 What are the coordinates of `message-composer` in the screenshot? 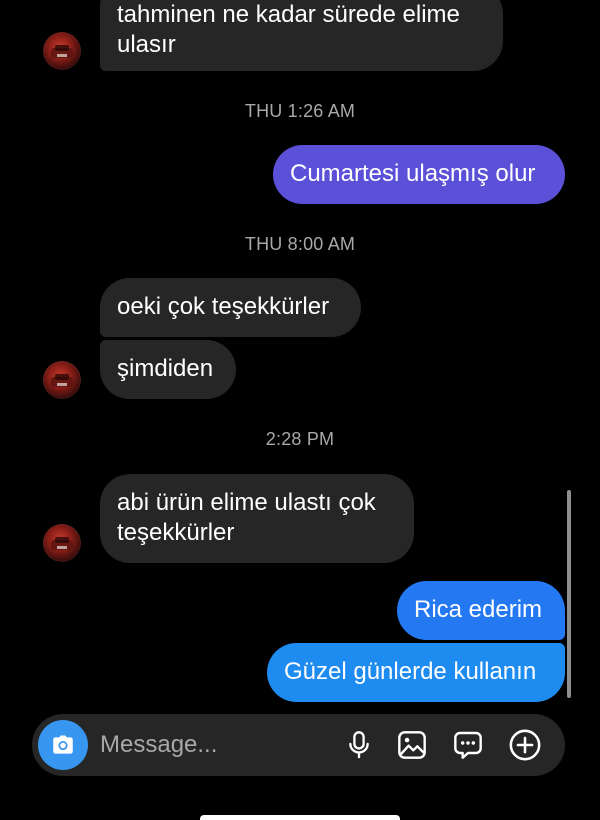 It's located at (298, 745).